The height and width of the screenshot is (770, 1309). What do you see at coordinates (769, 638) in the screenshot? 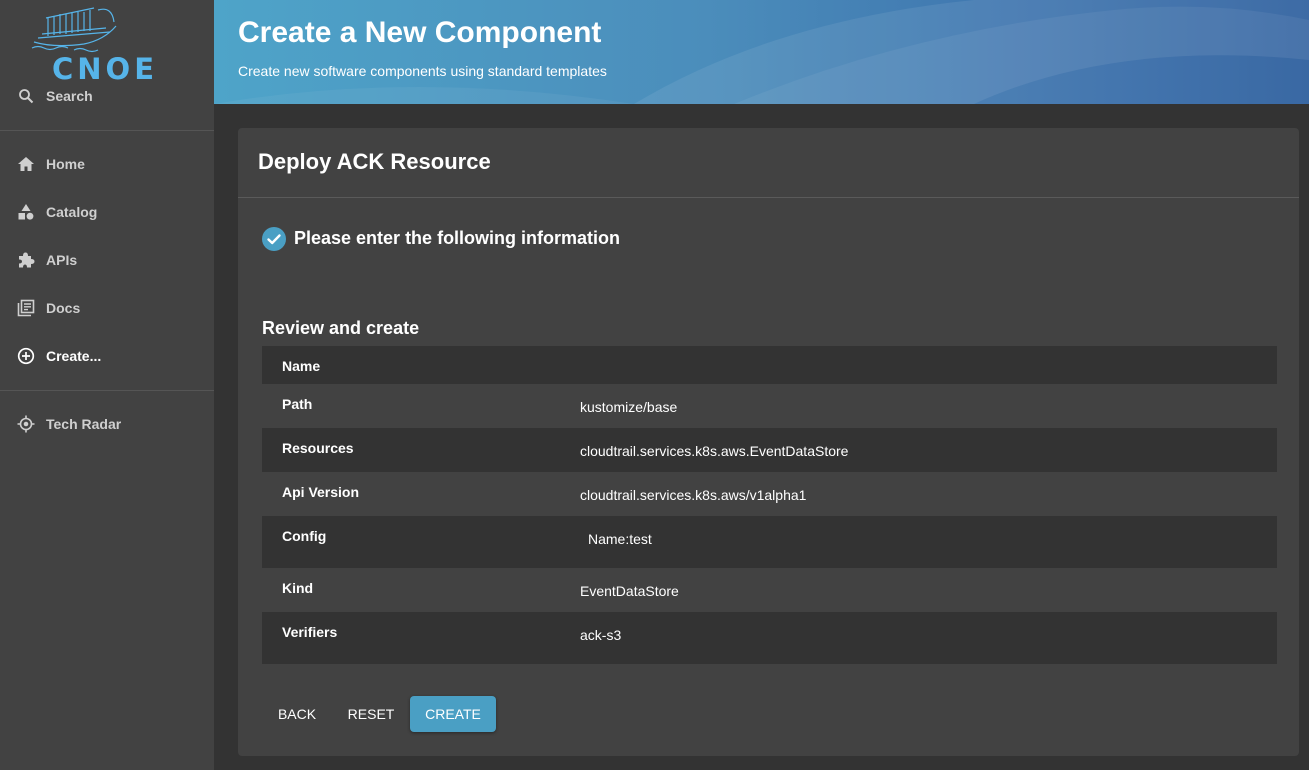
I see `table-row: Verifiers ack-s3` at bounding box center [769, 638].